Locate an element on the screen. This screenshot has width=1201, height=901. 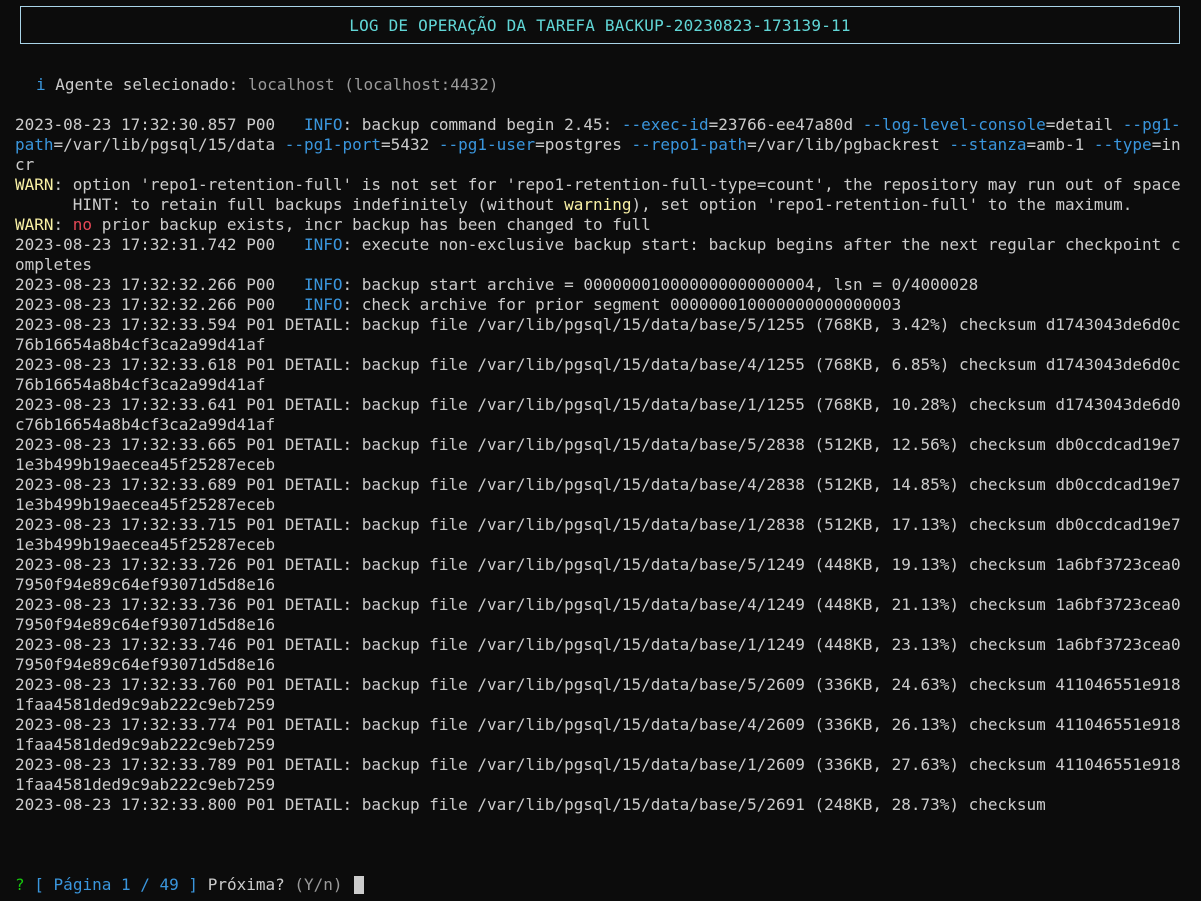
log-segment: --pg1-user is located at coordinates (487, 144).